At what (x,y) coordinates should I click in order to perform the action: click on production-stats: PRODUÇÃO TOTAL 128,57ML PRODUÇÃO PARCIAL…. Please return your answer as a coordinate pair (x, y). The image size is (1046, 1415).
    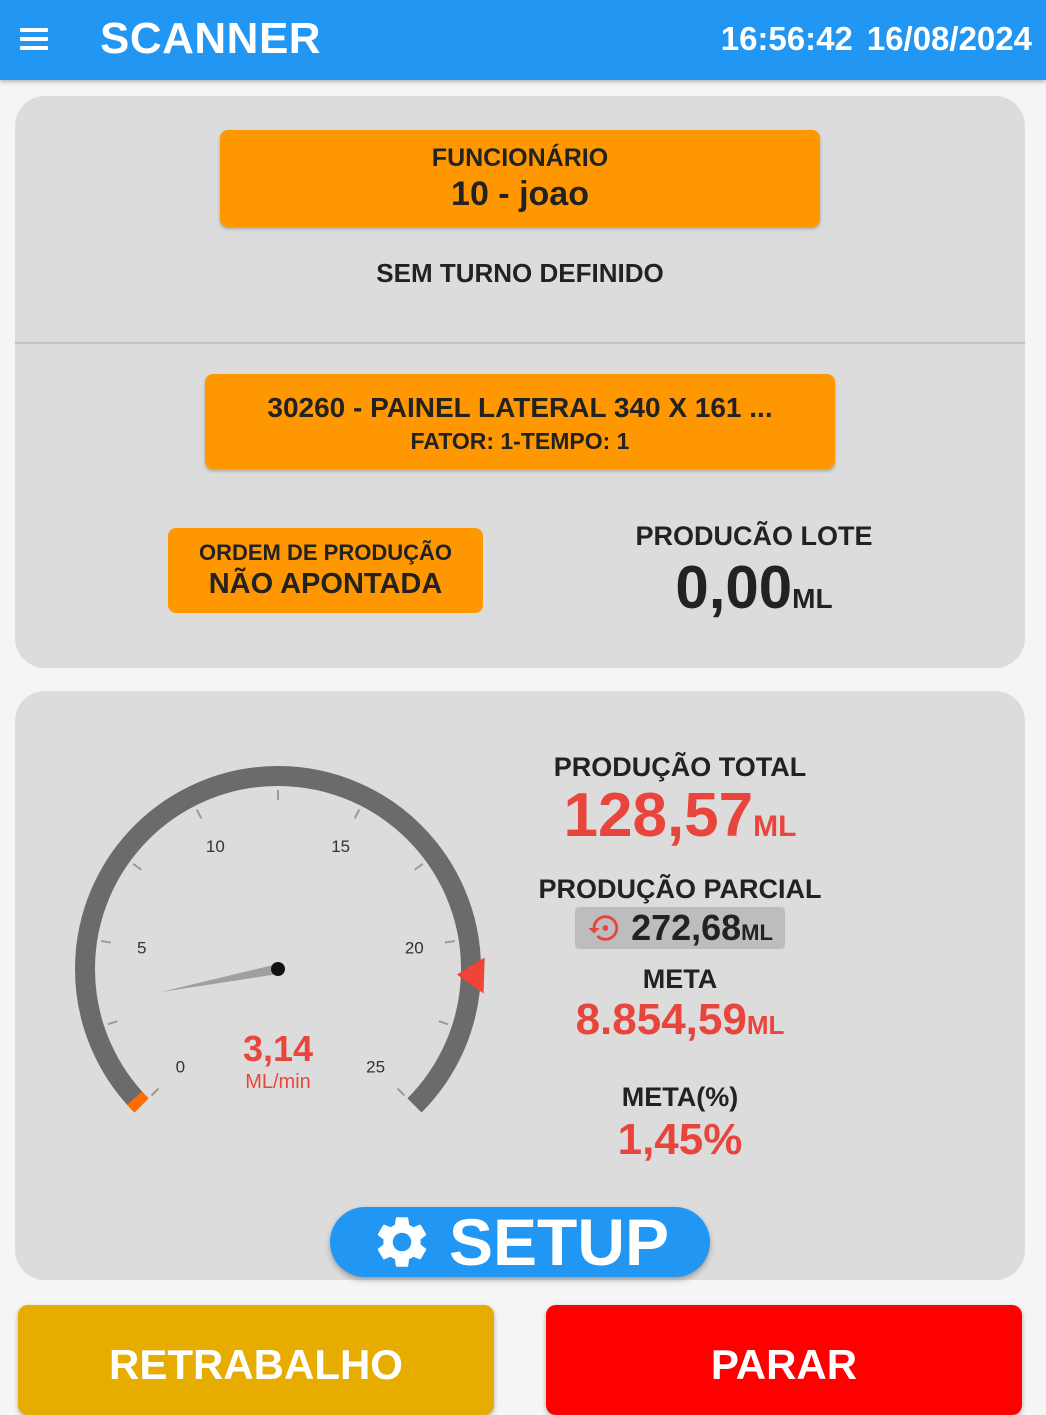
    Looking at the image, I should click on (680, 928).